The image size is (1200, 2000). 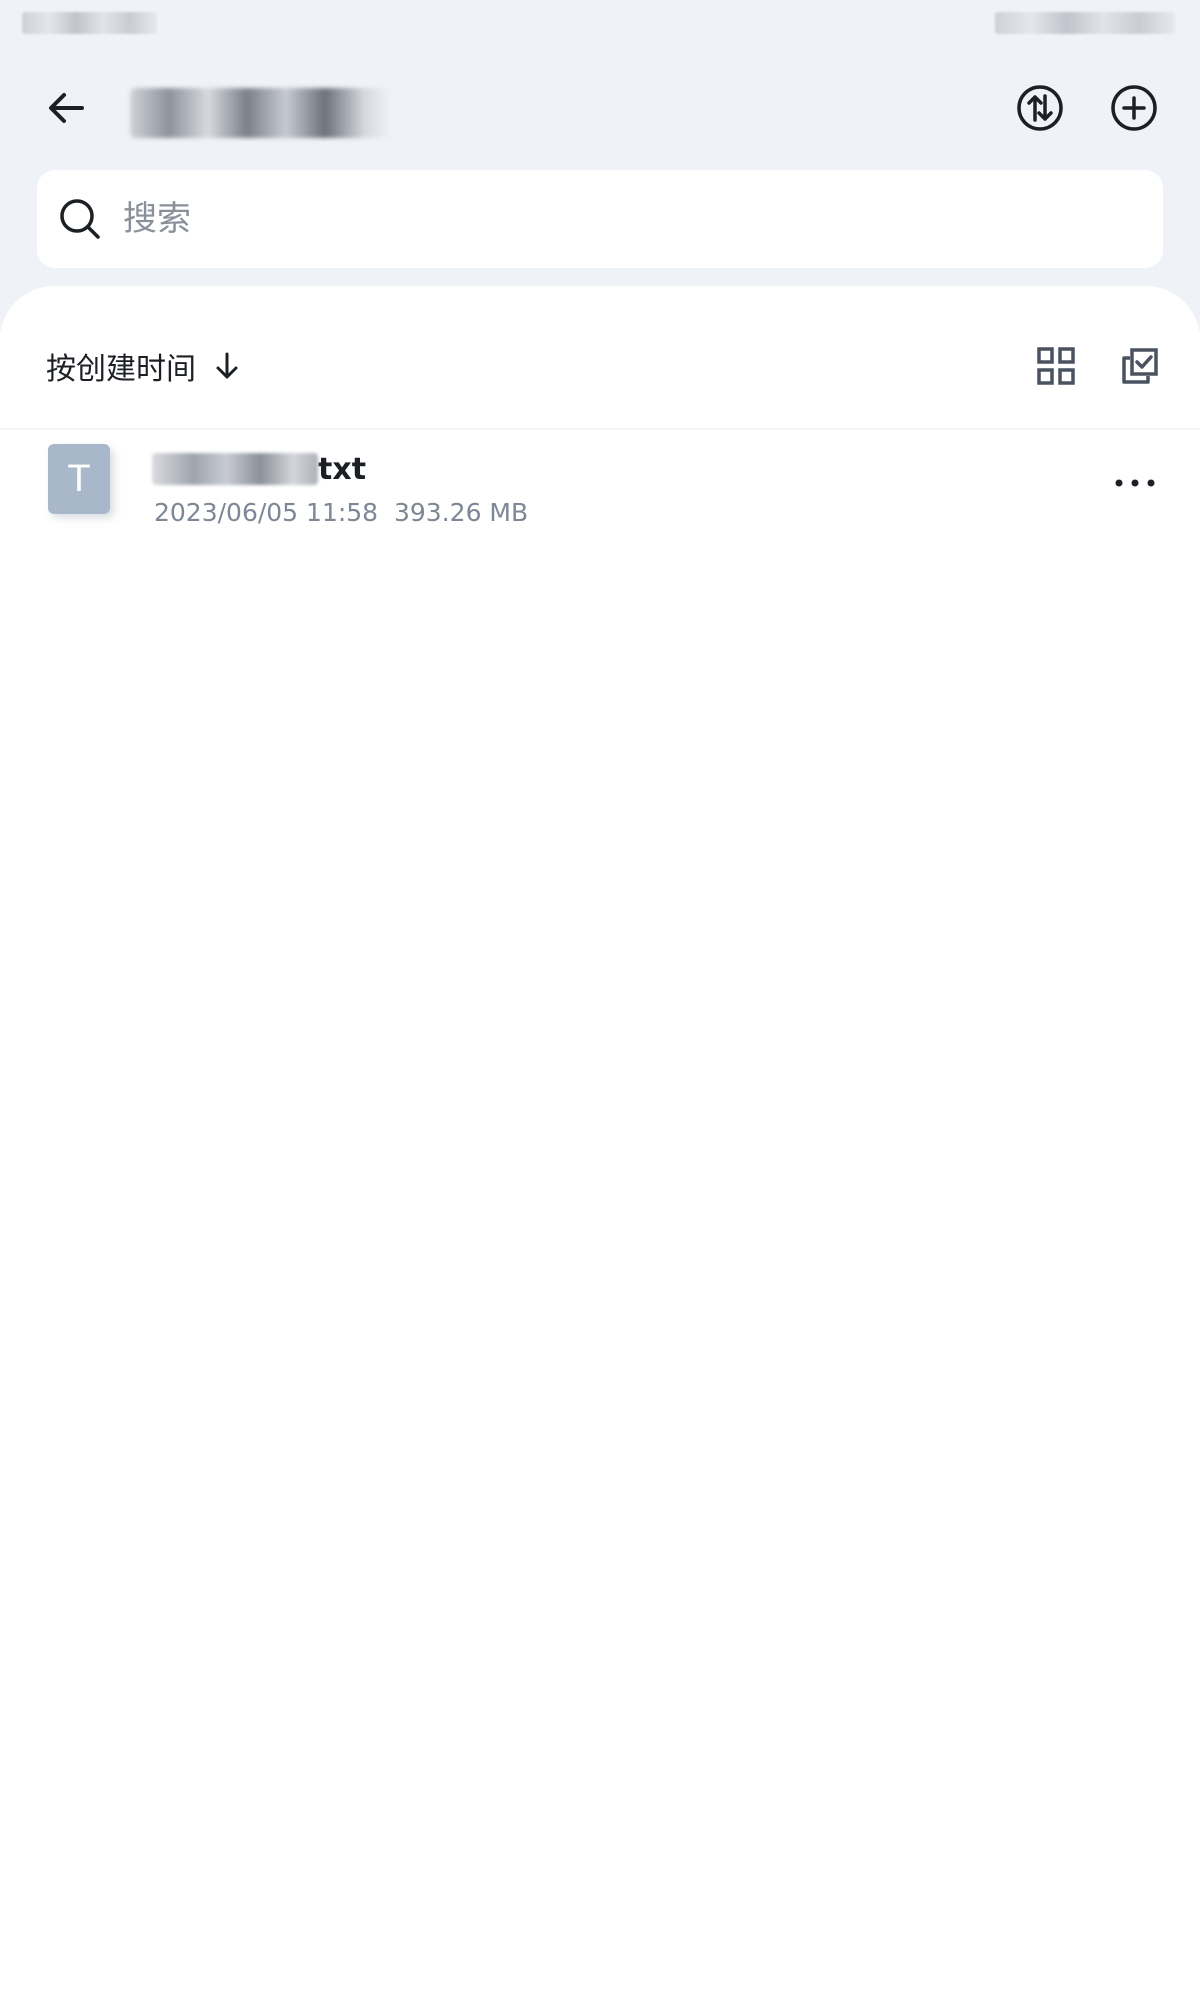 I want to click on back-arrow-icon, so click(x=66, y=108).